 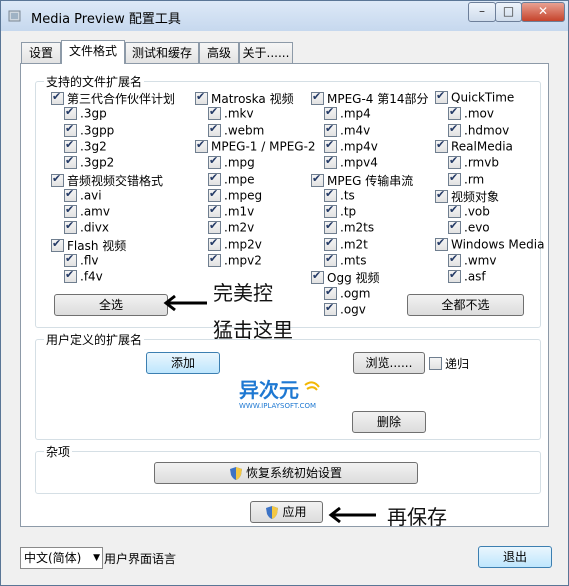 What do you see at coordinates (81, 260) in the screenshot?
I see `extension-checkbox: .flv` at bounding box center [81, 260].